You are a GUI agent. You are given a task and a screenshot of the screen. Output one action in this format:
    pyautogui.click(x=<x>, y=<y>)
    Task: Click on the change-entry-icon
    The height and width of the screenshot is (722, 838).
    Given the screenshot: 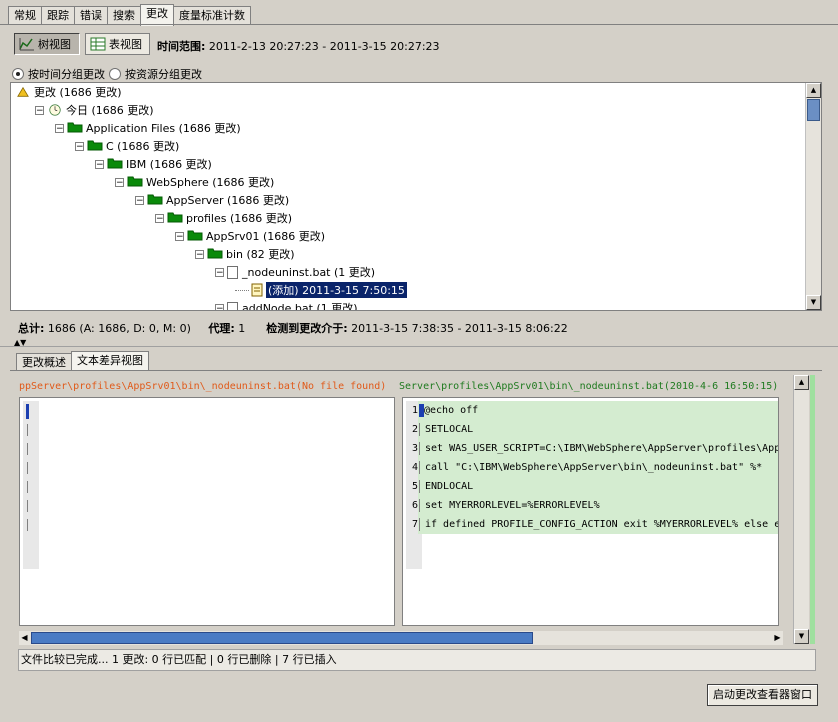 What is the action you would take?
    pyautogui.click(x=257, y=290)
    